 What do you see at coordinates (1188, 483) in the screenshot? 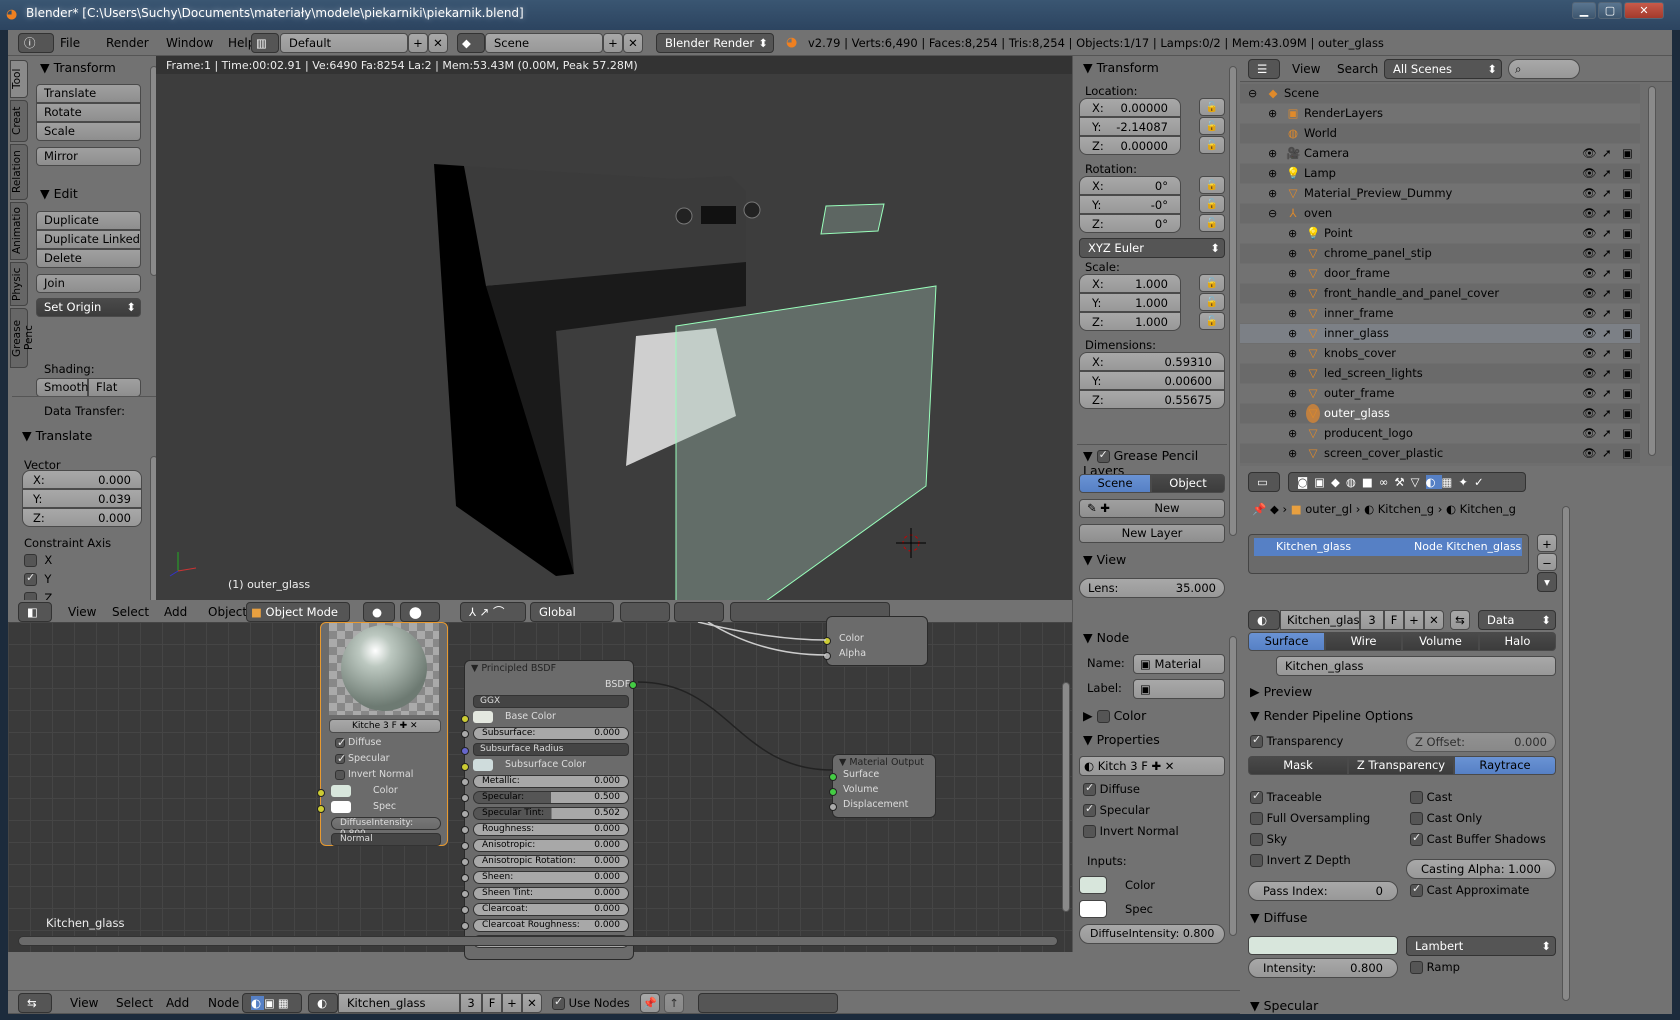
I see `grease-object-button: Object` at bounding box center [1188, 483].